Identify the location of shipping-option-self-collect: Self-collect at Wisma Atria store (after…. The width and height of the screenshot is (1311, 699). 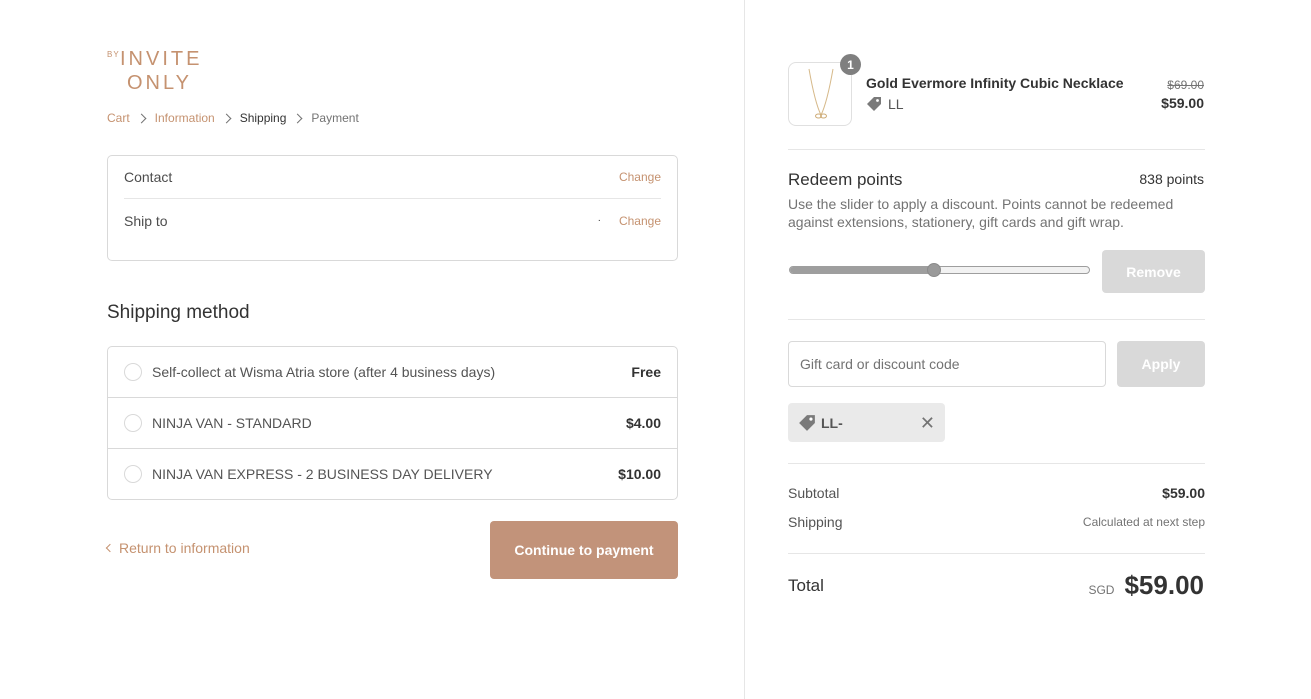
(392, 372).